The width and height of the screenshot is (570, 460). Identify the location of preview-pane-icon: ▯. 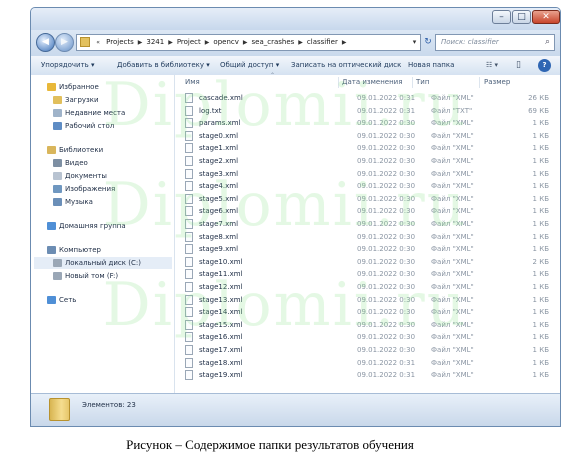
(518, 65).